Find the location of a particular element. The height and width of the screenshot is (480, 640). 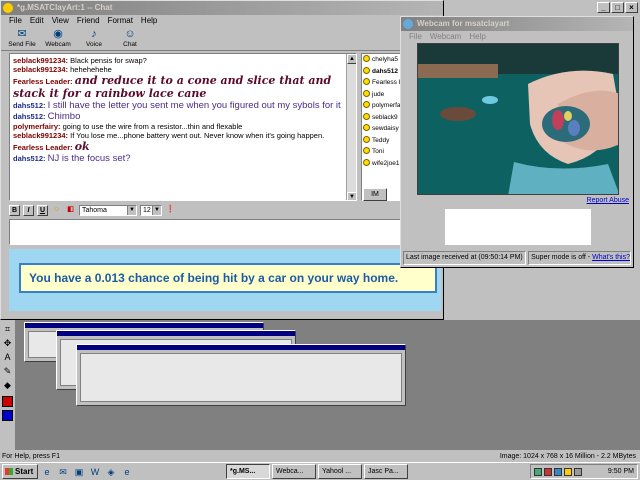

menu-item-view: View is located at coordinates (60, 21).